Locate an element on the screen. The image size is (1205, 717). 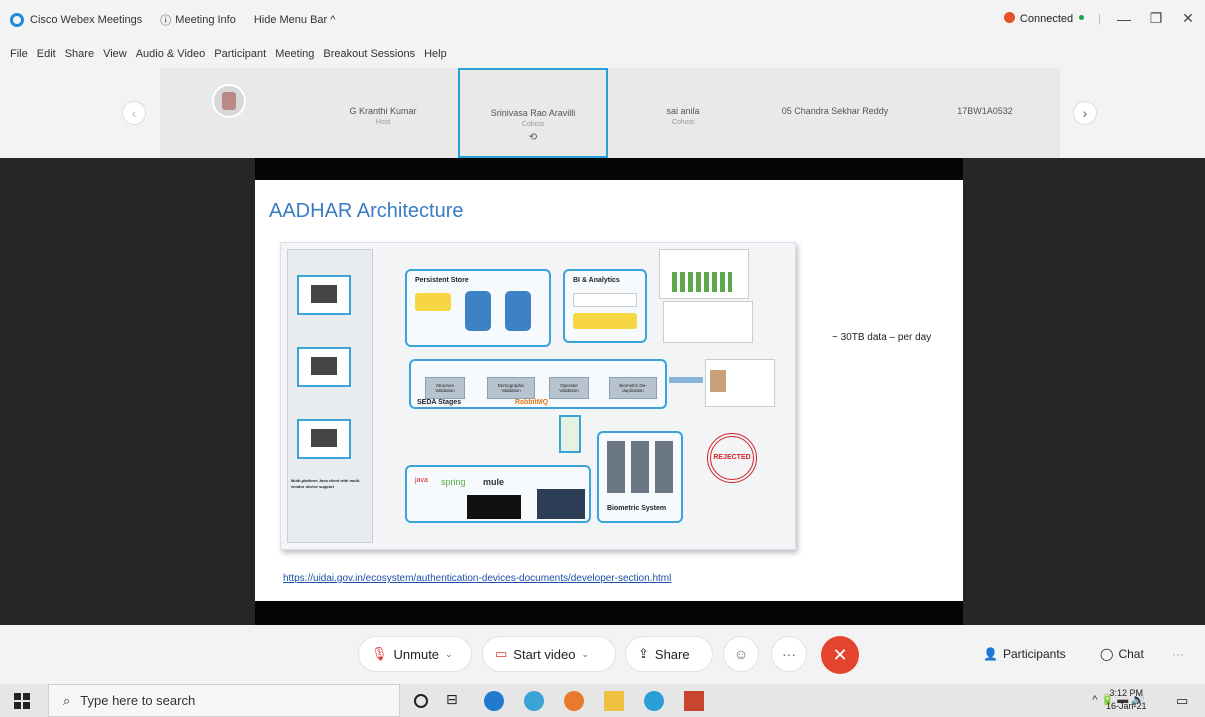
chat-icon: ◯ is located at coordinates (1107, 654).